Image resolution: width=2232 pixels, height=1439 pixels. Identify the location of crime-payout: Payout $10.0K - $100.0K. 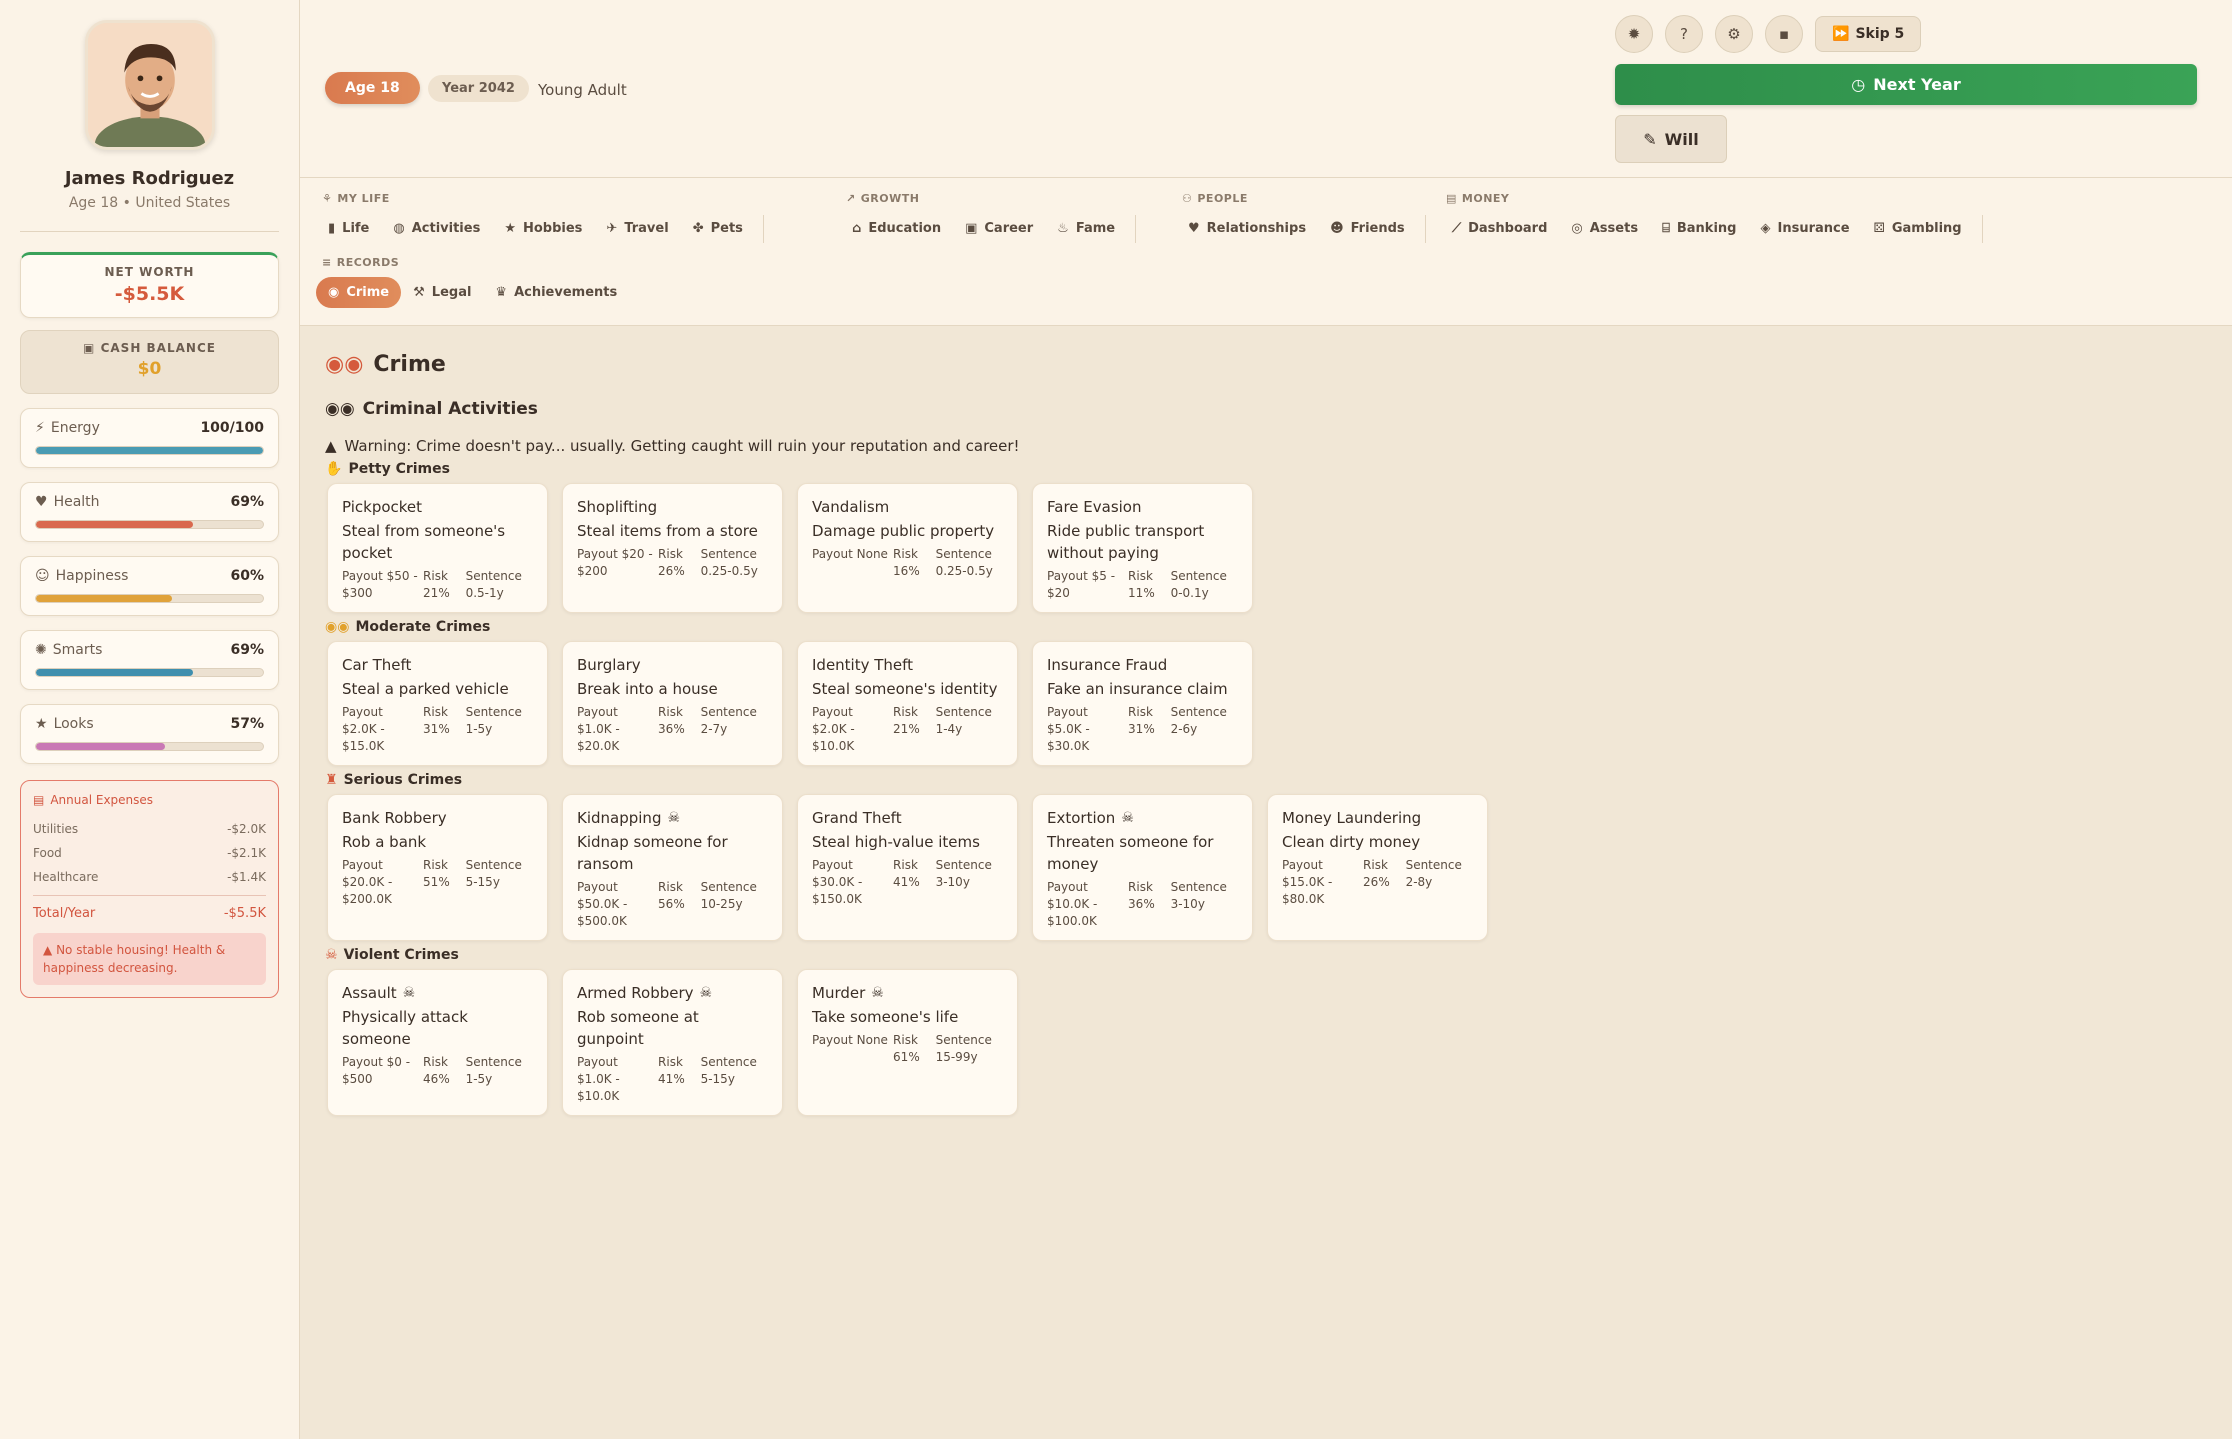
(1072, 904).